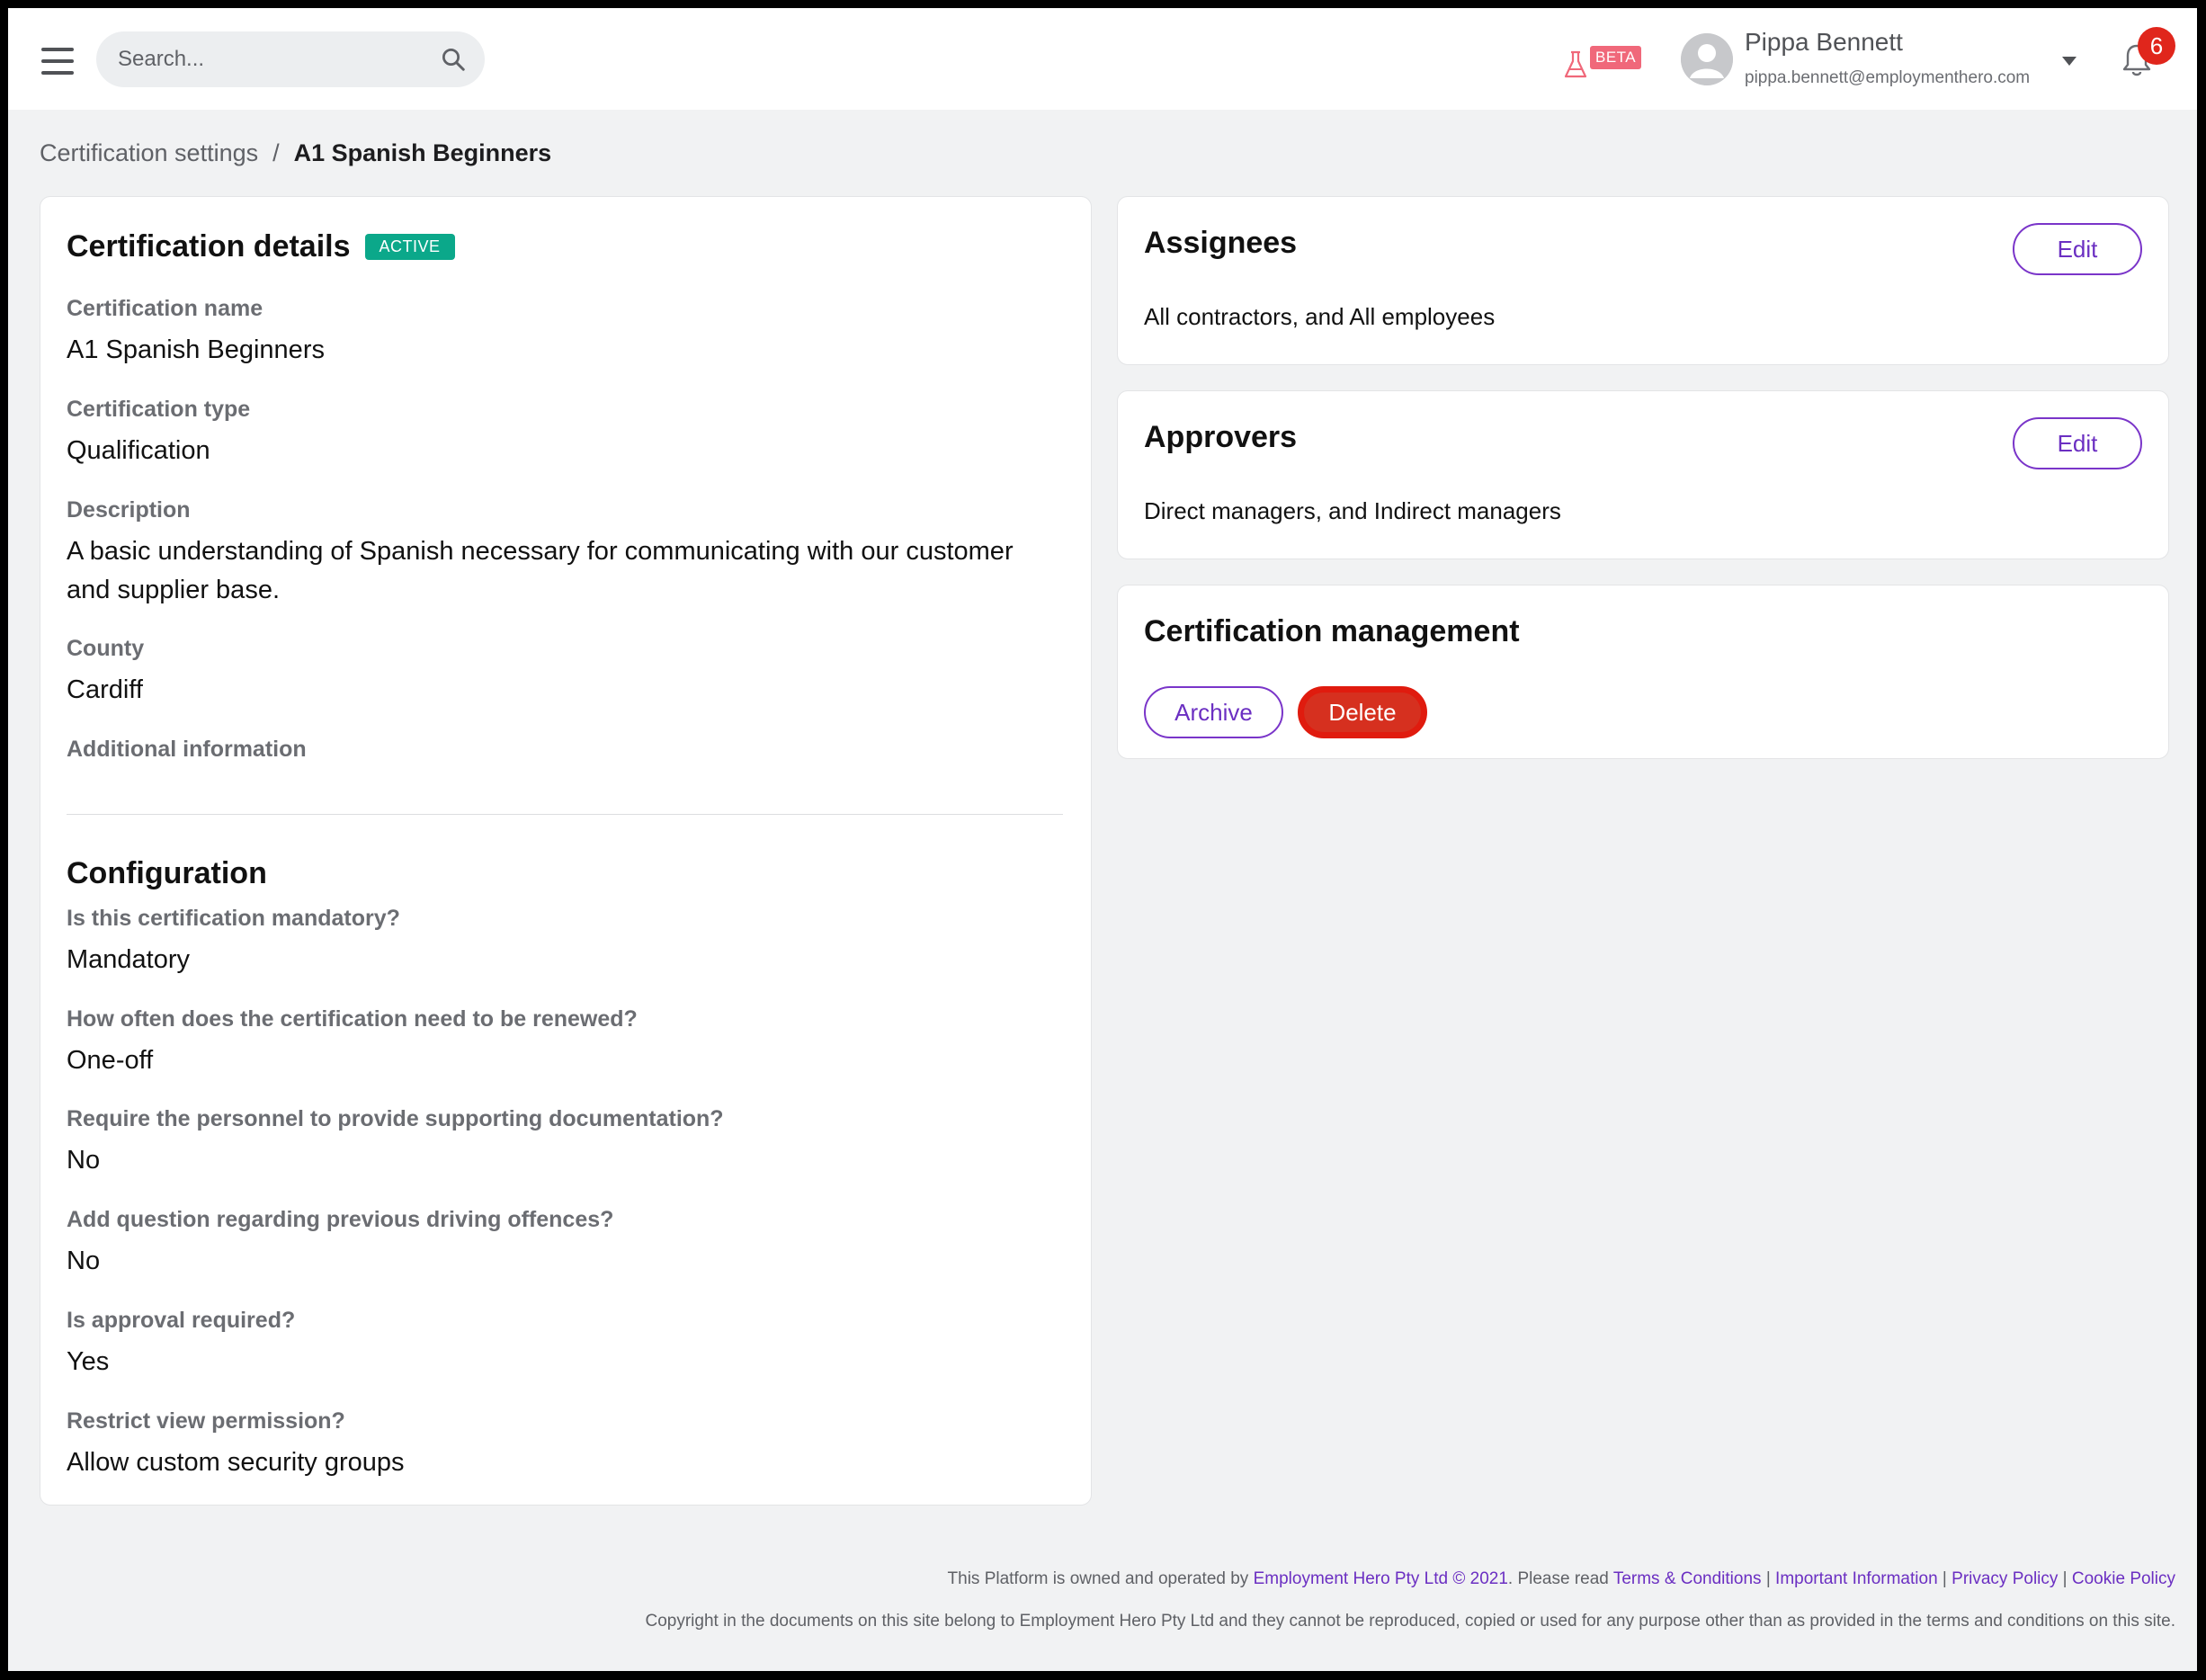  Describe the element at coordinates (1221, 243) in the screenshot. I see `assignees-title: Assignees` at that location.